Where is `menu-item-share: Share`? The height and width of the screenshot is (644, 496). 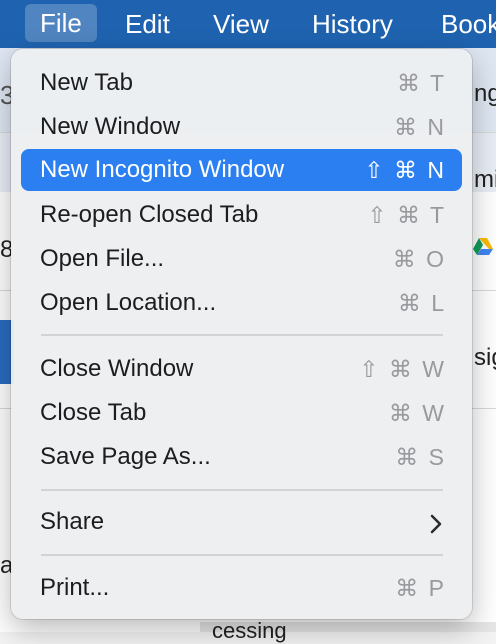 menu-item-share: Share is located at coordinates (241, 522).